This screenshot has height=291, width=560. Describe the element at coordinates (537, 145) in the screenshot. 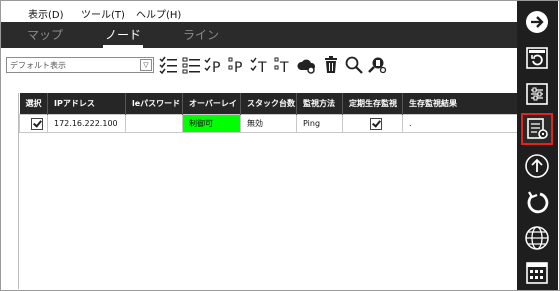

I see `right-sidebar` at that location.